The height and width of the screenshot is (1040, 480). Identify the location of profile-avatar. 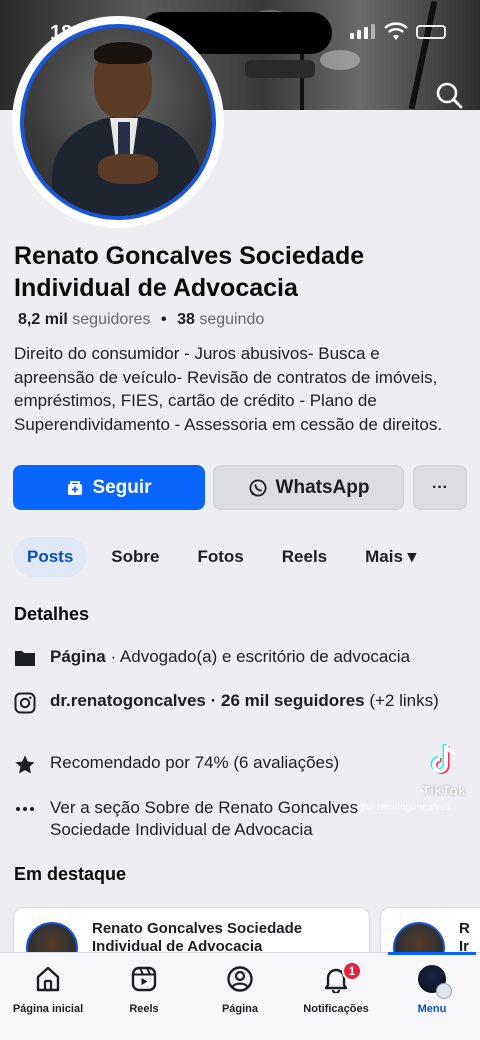
(118, 122).